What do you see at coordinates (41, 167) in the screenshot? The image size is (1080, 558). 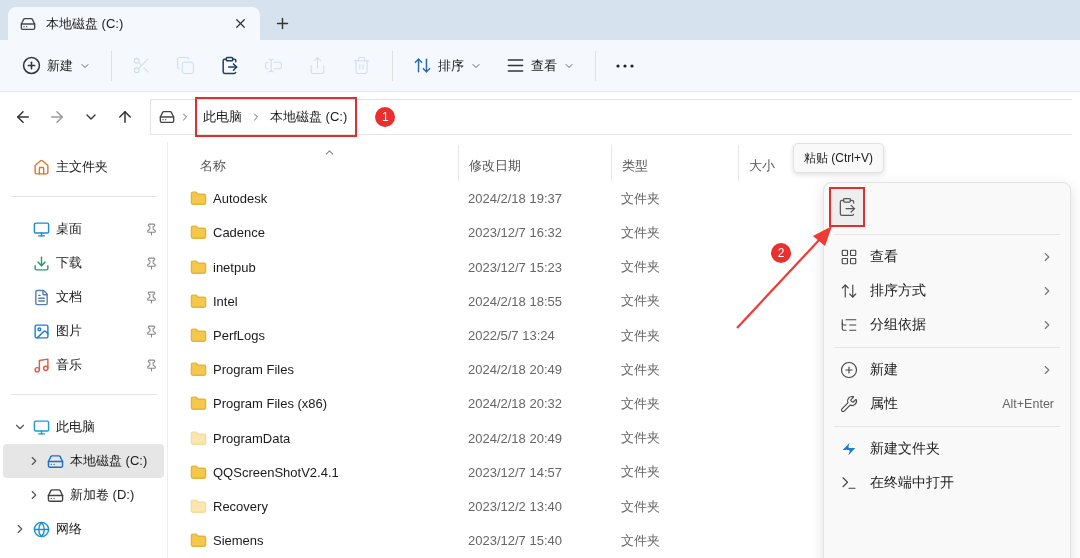 I see `home-icon` at bounding box center [41, 167].